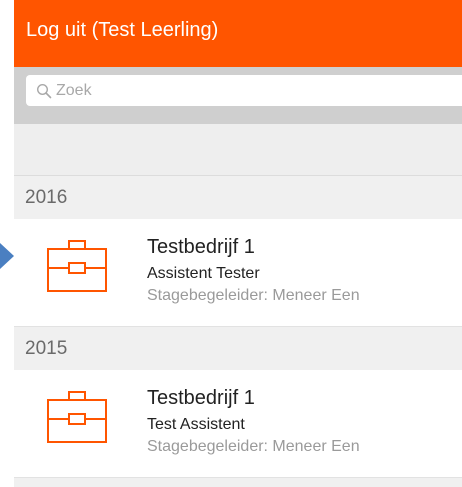 Image resolution: width=462 pixels, height=487 pixels. I want to click on app-header: Log uit (Test Leerling), so click(238, 33).